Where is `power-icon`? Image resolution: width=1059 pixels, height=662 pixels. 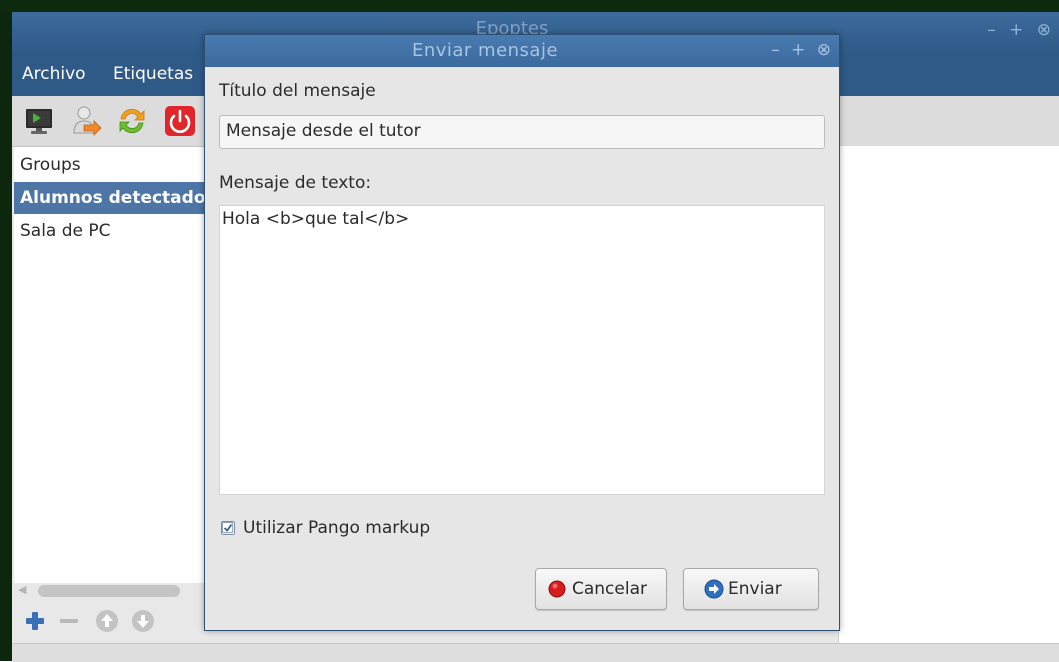 power-icon is located at coordinates (180, 121).